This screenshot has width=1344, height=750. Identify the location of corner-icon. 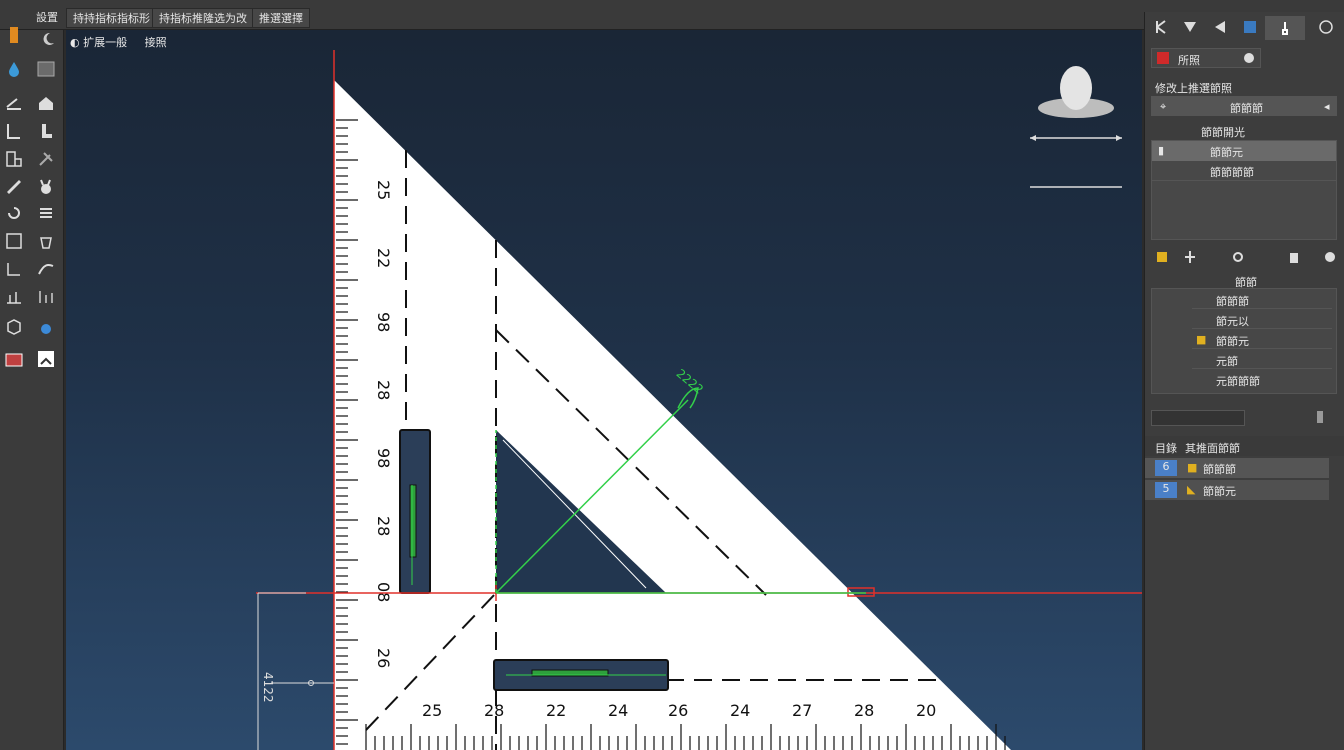
(14, 269).